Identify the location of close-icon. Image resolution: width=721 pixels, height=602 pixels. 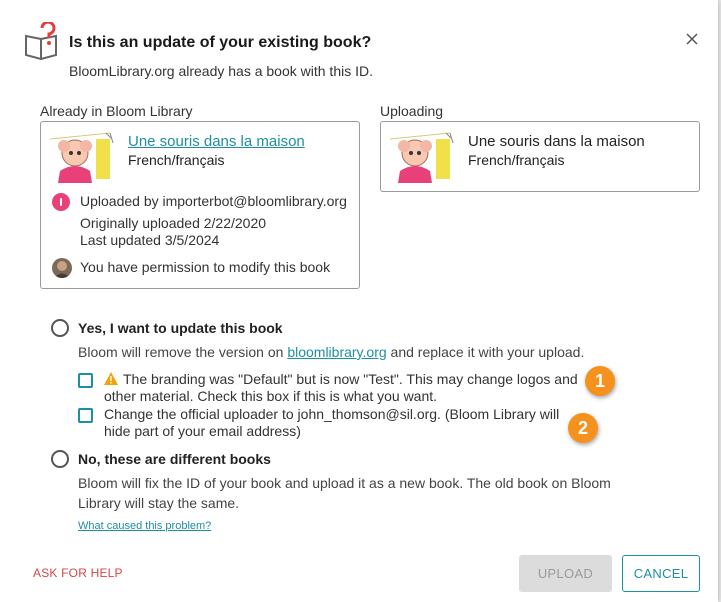
(692, 39).